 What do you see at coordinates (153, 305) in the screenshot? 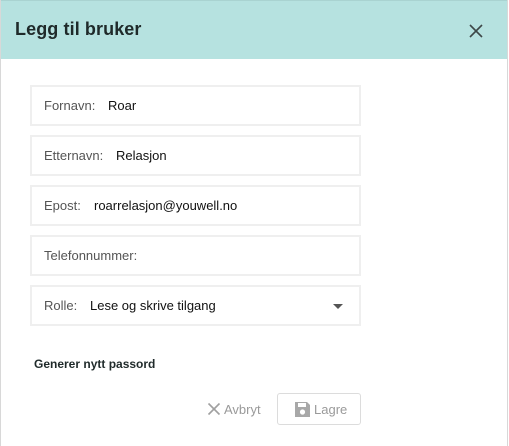
I see `role-value: Lese og skrive tilgang` at bounding box center [153, 305].